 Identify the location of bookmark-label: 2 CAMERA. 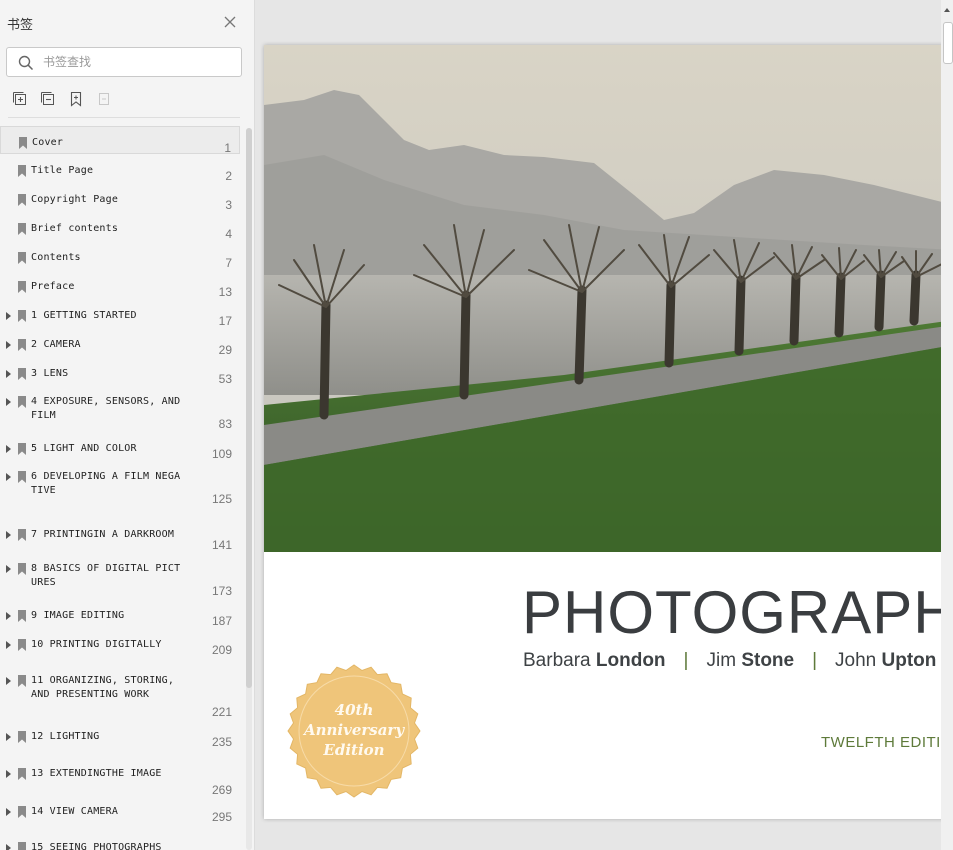
(56, 344).